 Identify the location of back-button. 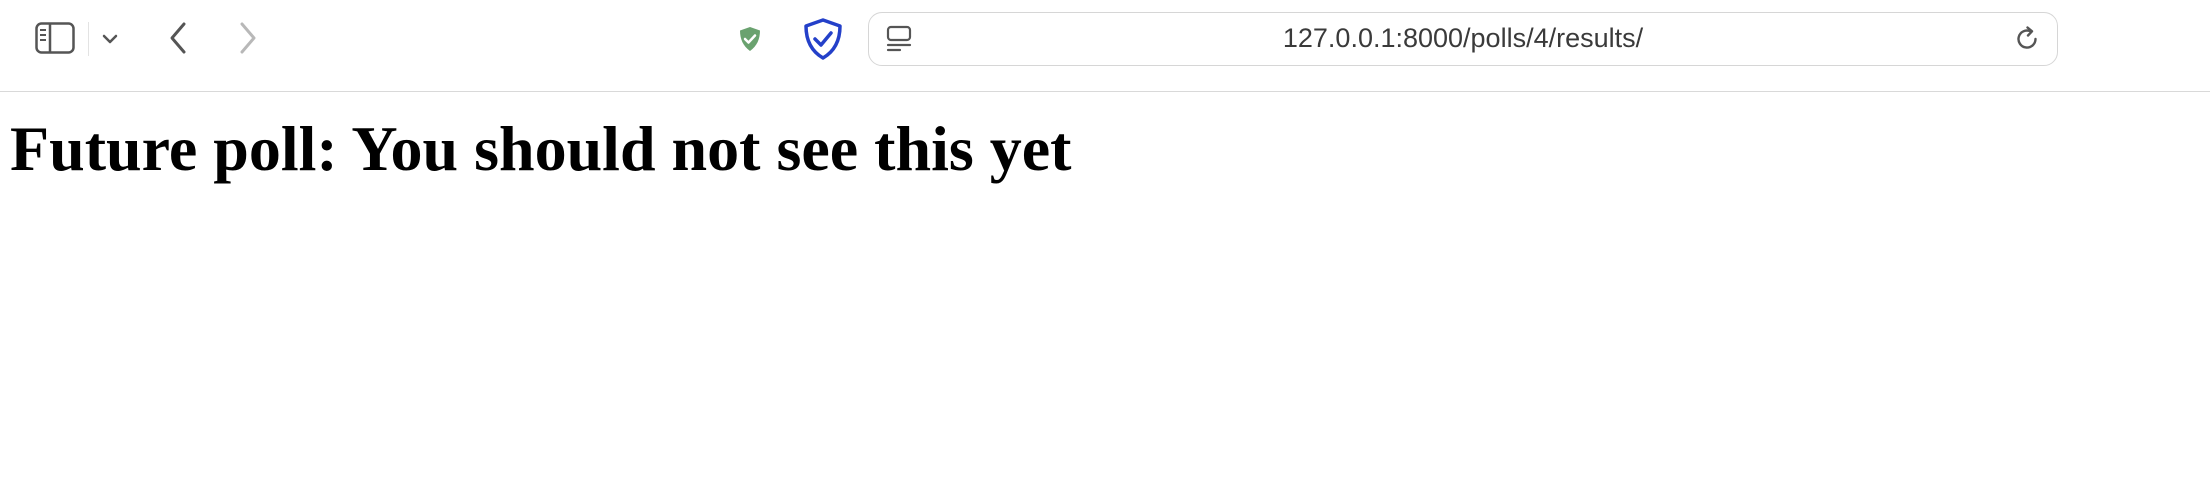
(178, 38).